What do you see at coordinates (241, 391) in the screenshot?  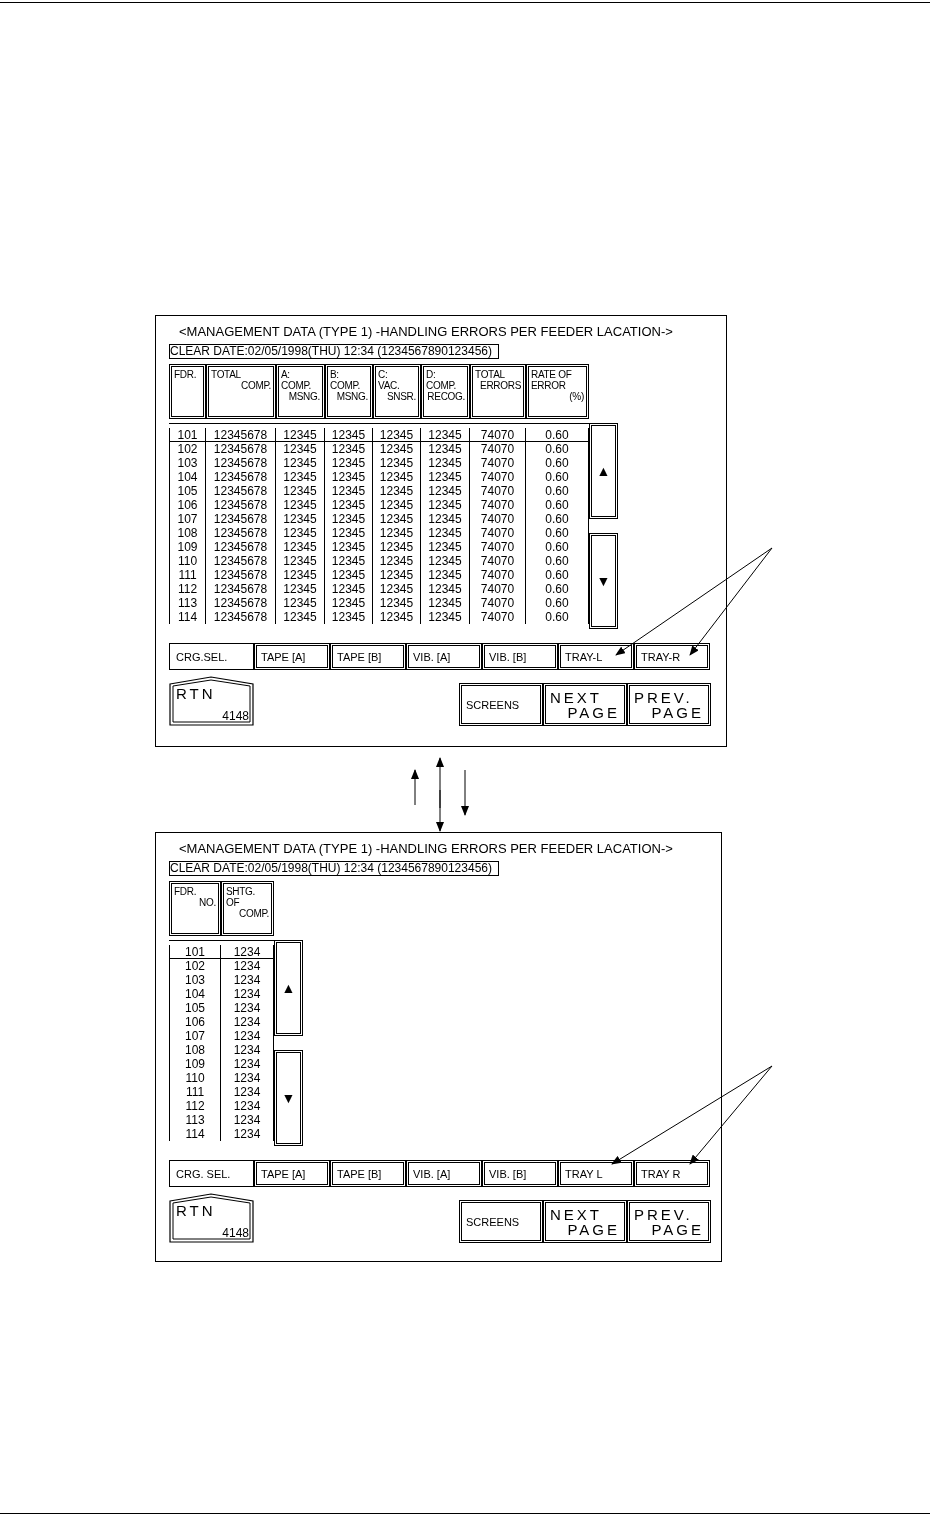 I see `column-header: TOTAL COMP.` at bounding box center [241, 391].